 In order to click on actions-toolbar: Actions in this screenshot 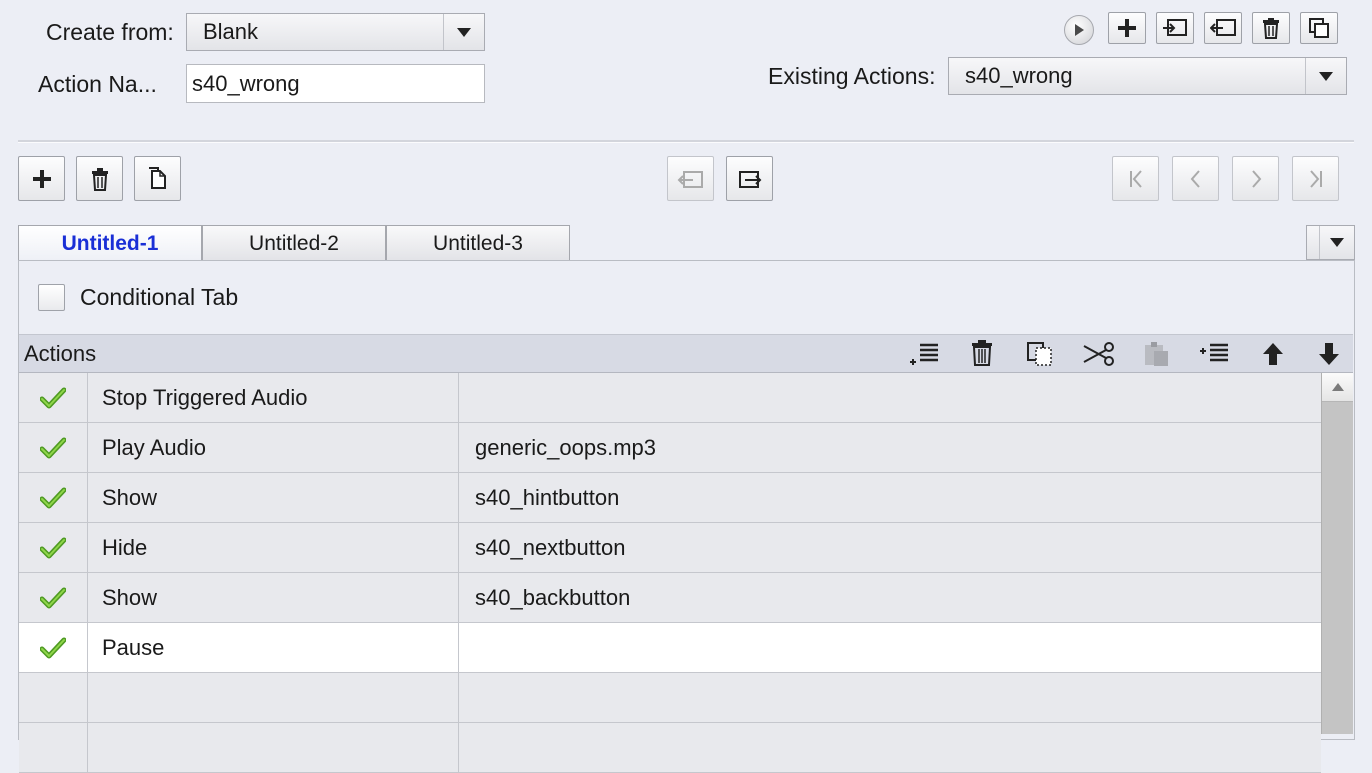, I will do `click(686, 353)`.